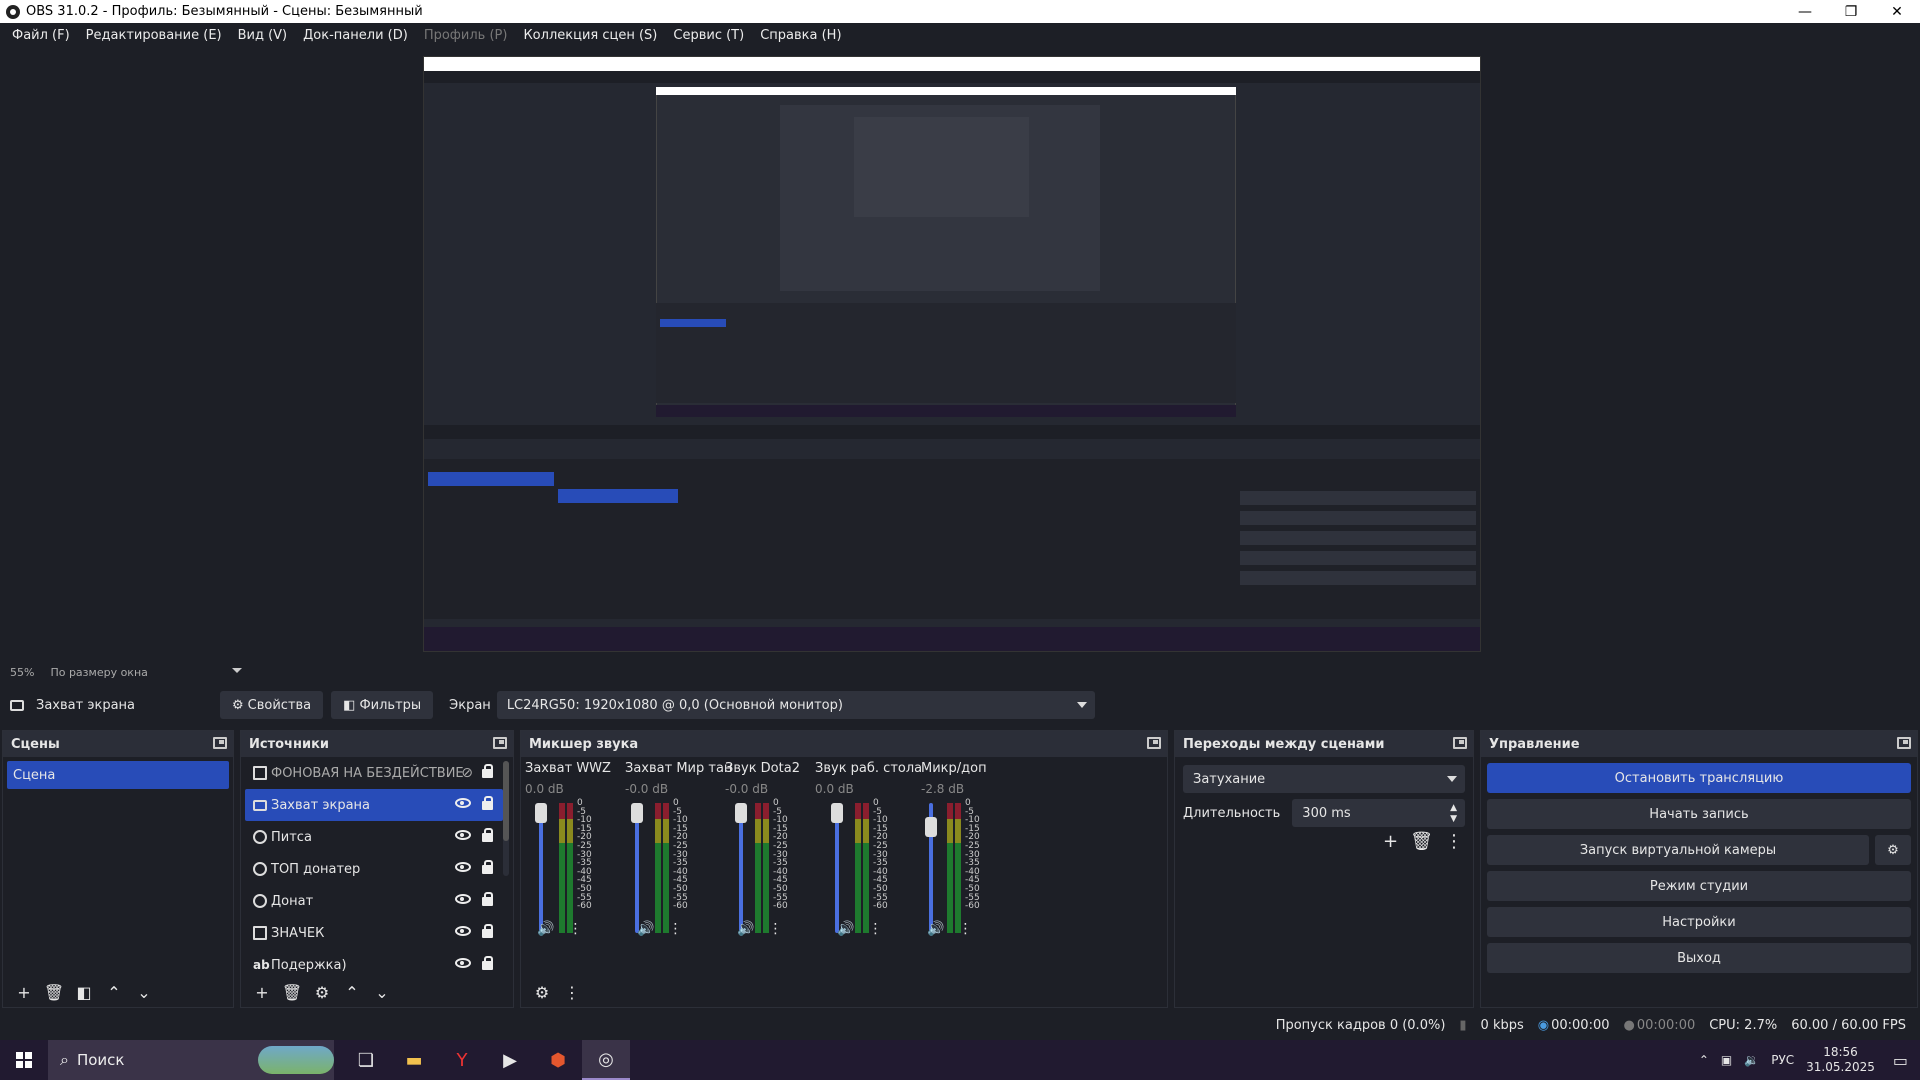 The image size is (1920, 1080). What do you see at coordinates (414, 1060) in the screenshot?
I see `file-explorer-icon: ▬` at bounding box center [414, 1060].